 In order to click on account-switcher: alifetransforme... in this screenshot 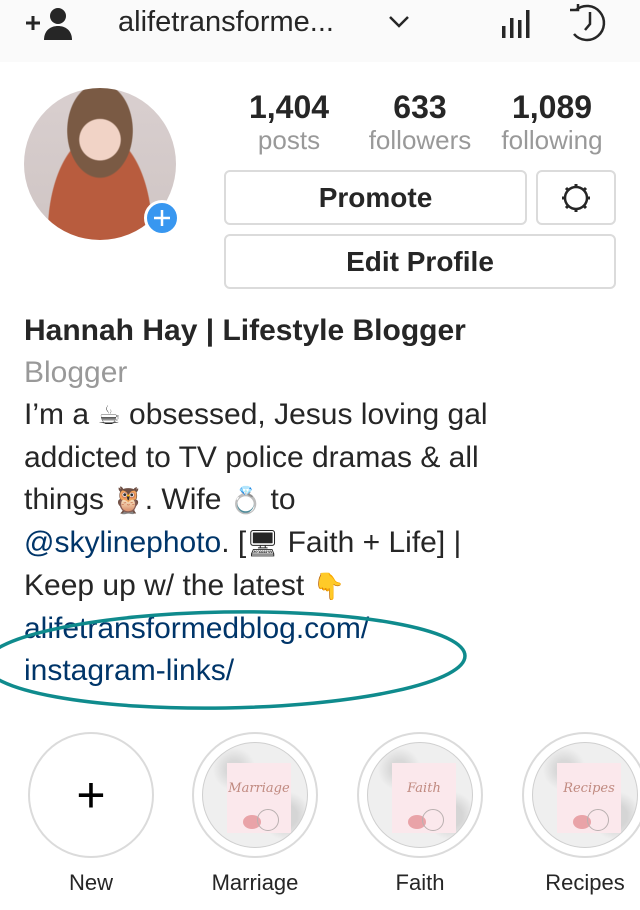, I will do `click(226, 22)`.